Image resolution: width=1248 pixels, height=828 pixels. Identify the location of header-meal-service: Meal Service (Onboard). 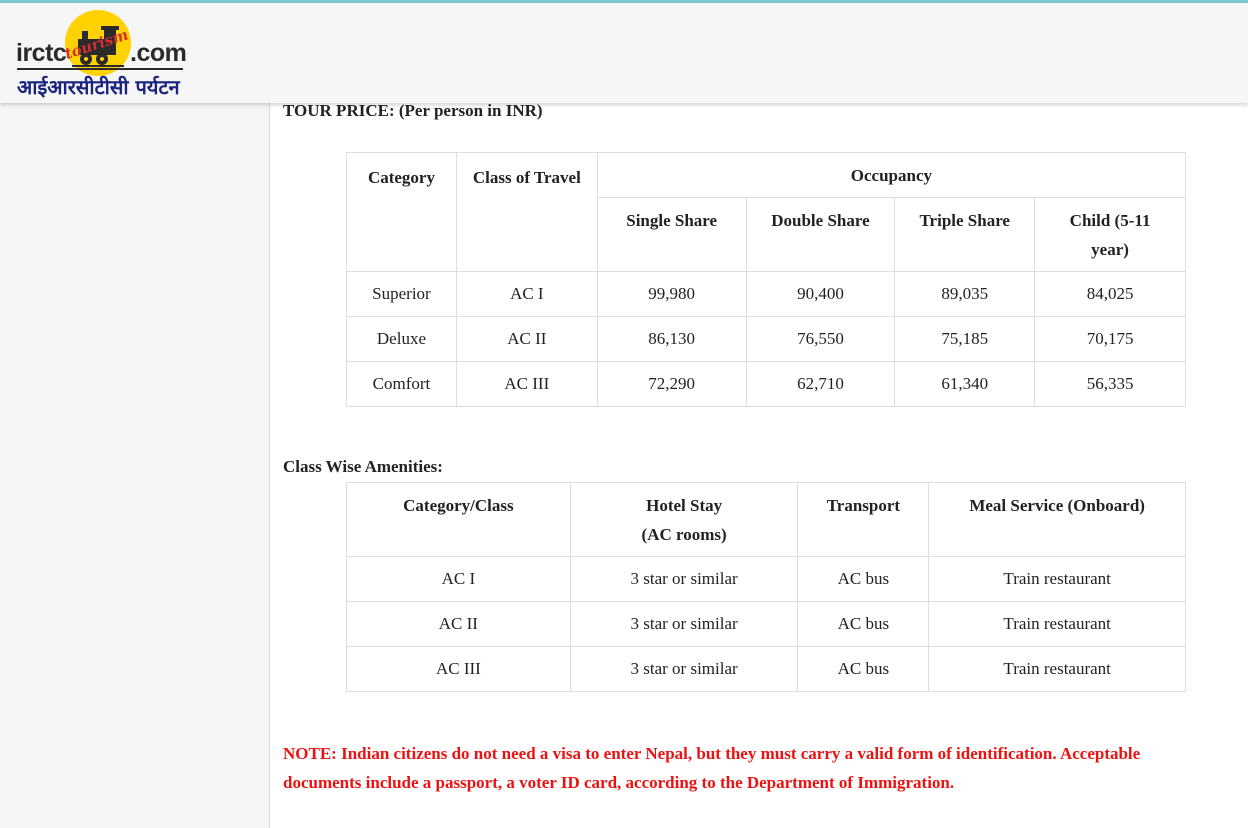
(1057, 519).